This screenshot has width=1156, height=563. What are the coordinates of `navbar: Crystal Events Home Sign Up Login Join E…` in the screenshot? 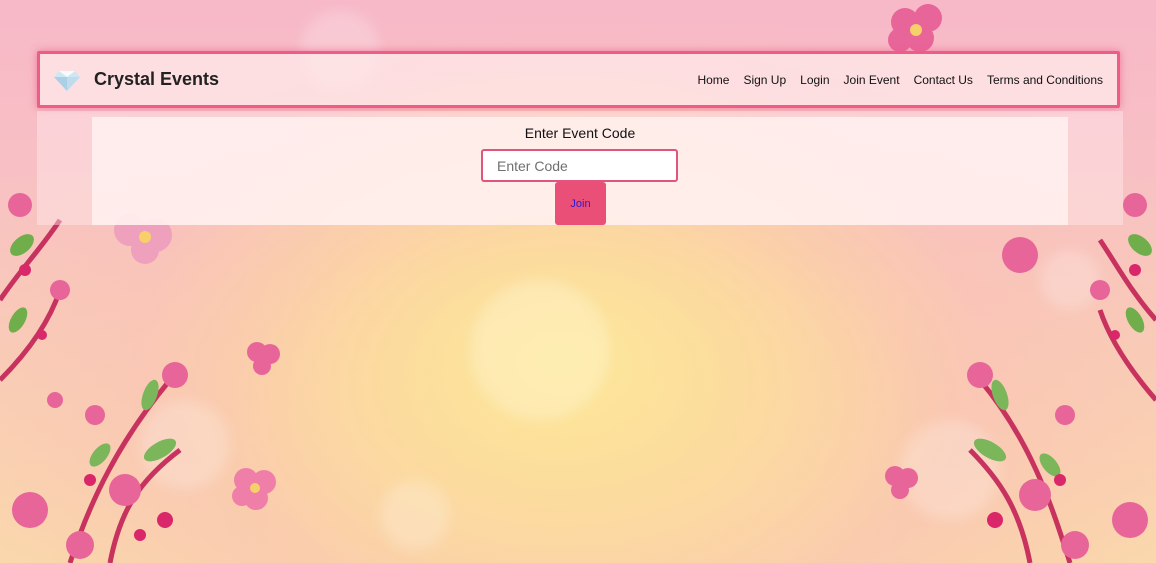 It's located at (578, 79).